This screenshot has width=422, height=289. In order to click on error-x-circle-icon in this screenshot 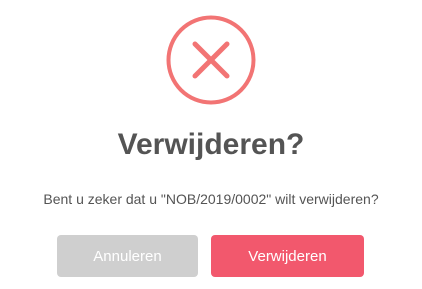, I will do `click(211, 60)`.